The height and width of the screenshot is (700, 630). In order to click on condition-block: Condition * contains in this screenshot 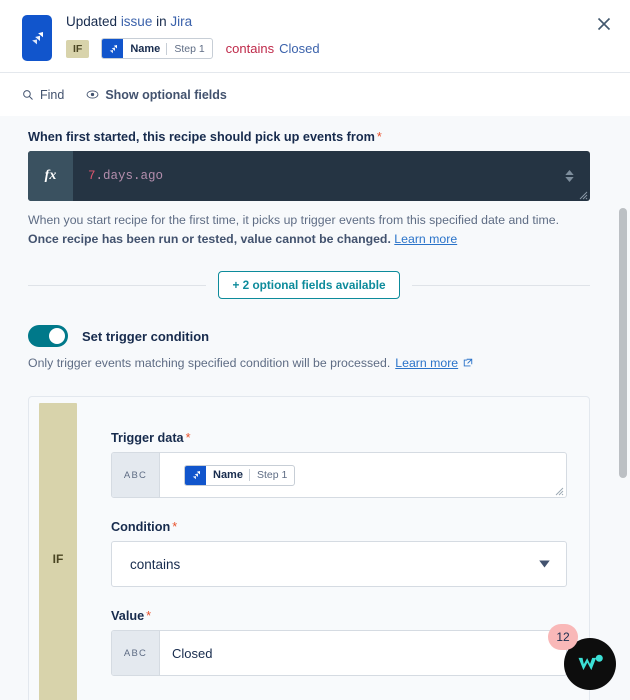, I will do `click(339, 553)`.